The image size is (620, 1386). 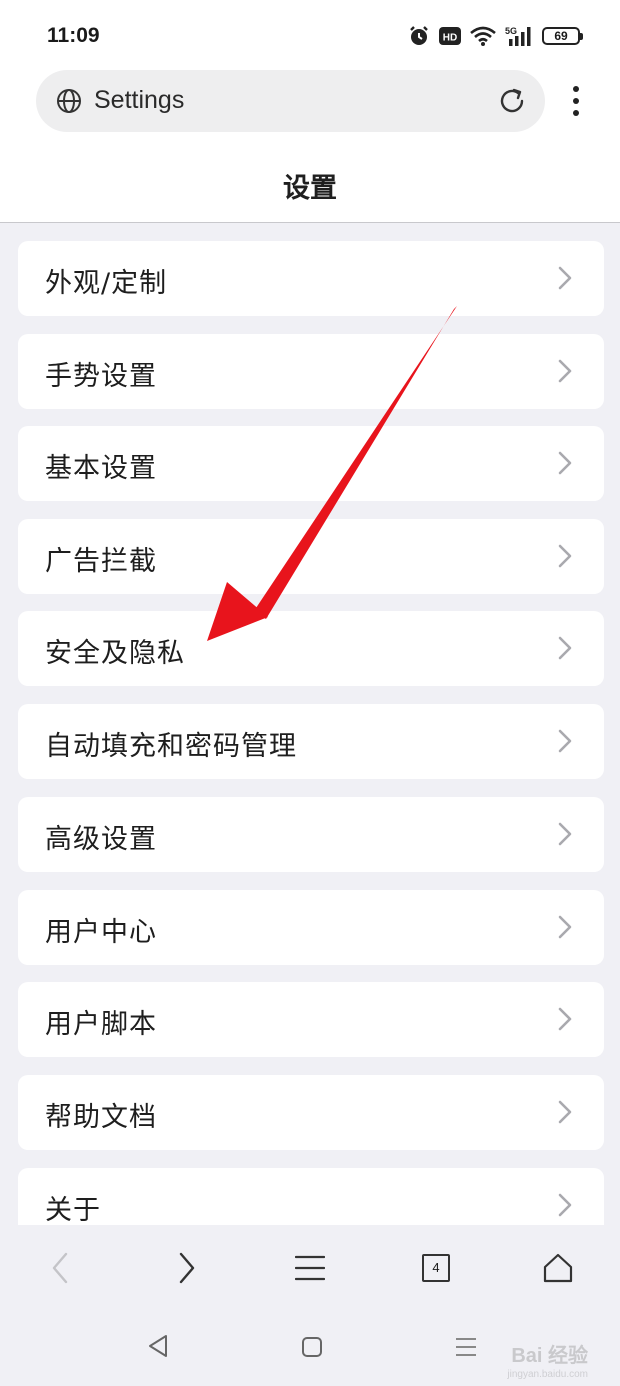 What do you see at coordinates (311, 1196) in the screenshot?
I see `settings-item-about: 关于` at bounding box center [311, 1196].